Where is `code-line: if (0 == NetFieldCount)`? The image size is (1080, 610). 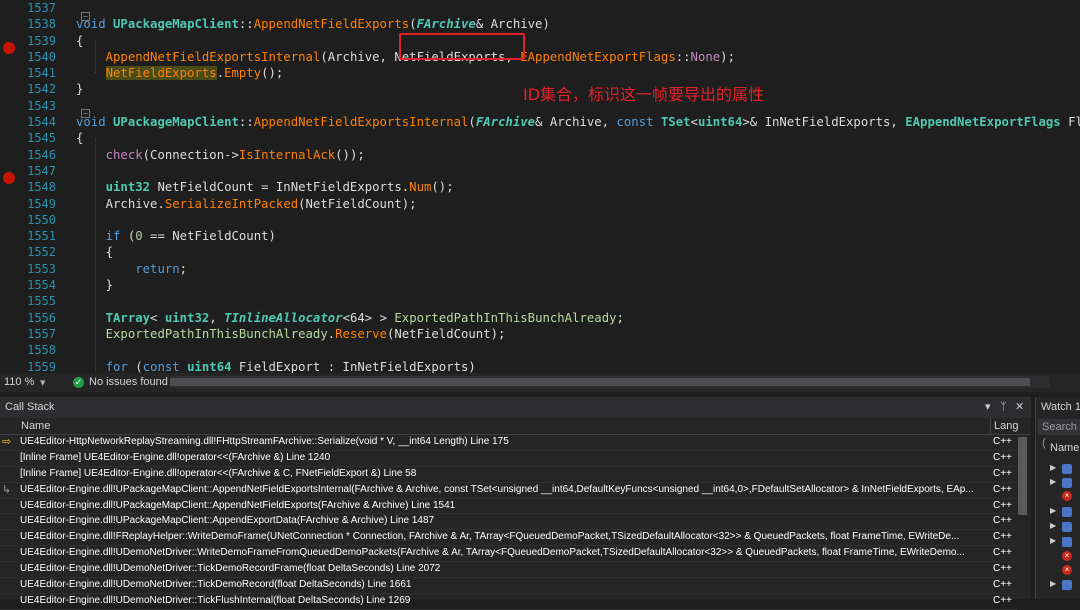 code-line: if (0 == NetFieldCount) is located at coordinates (190, 236).